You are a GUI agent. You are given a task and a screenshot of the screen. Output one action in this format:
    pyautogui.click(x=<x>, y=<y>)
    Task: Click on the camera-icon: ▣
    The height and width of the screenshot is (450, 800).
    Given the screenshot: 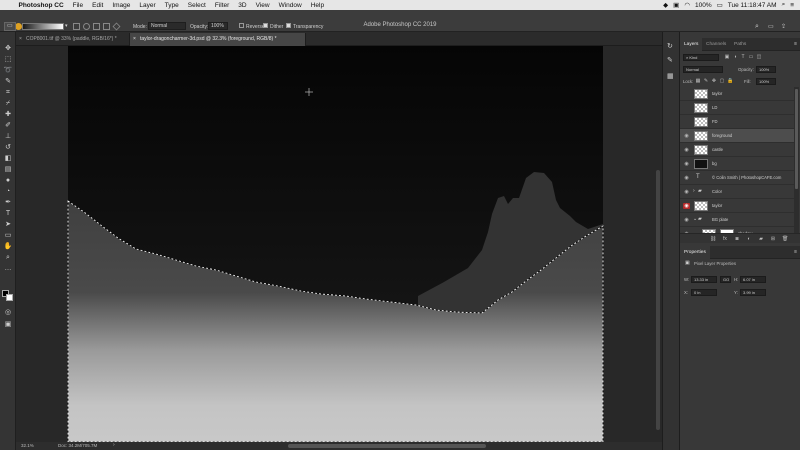 What is the action you would take?
    pyautogui.click(x=676, y=5)
    